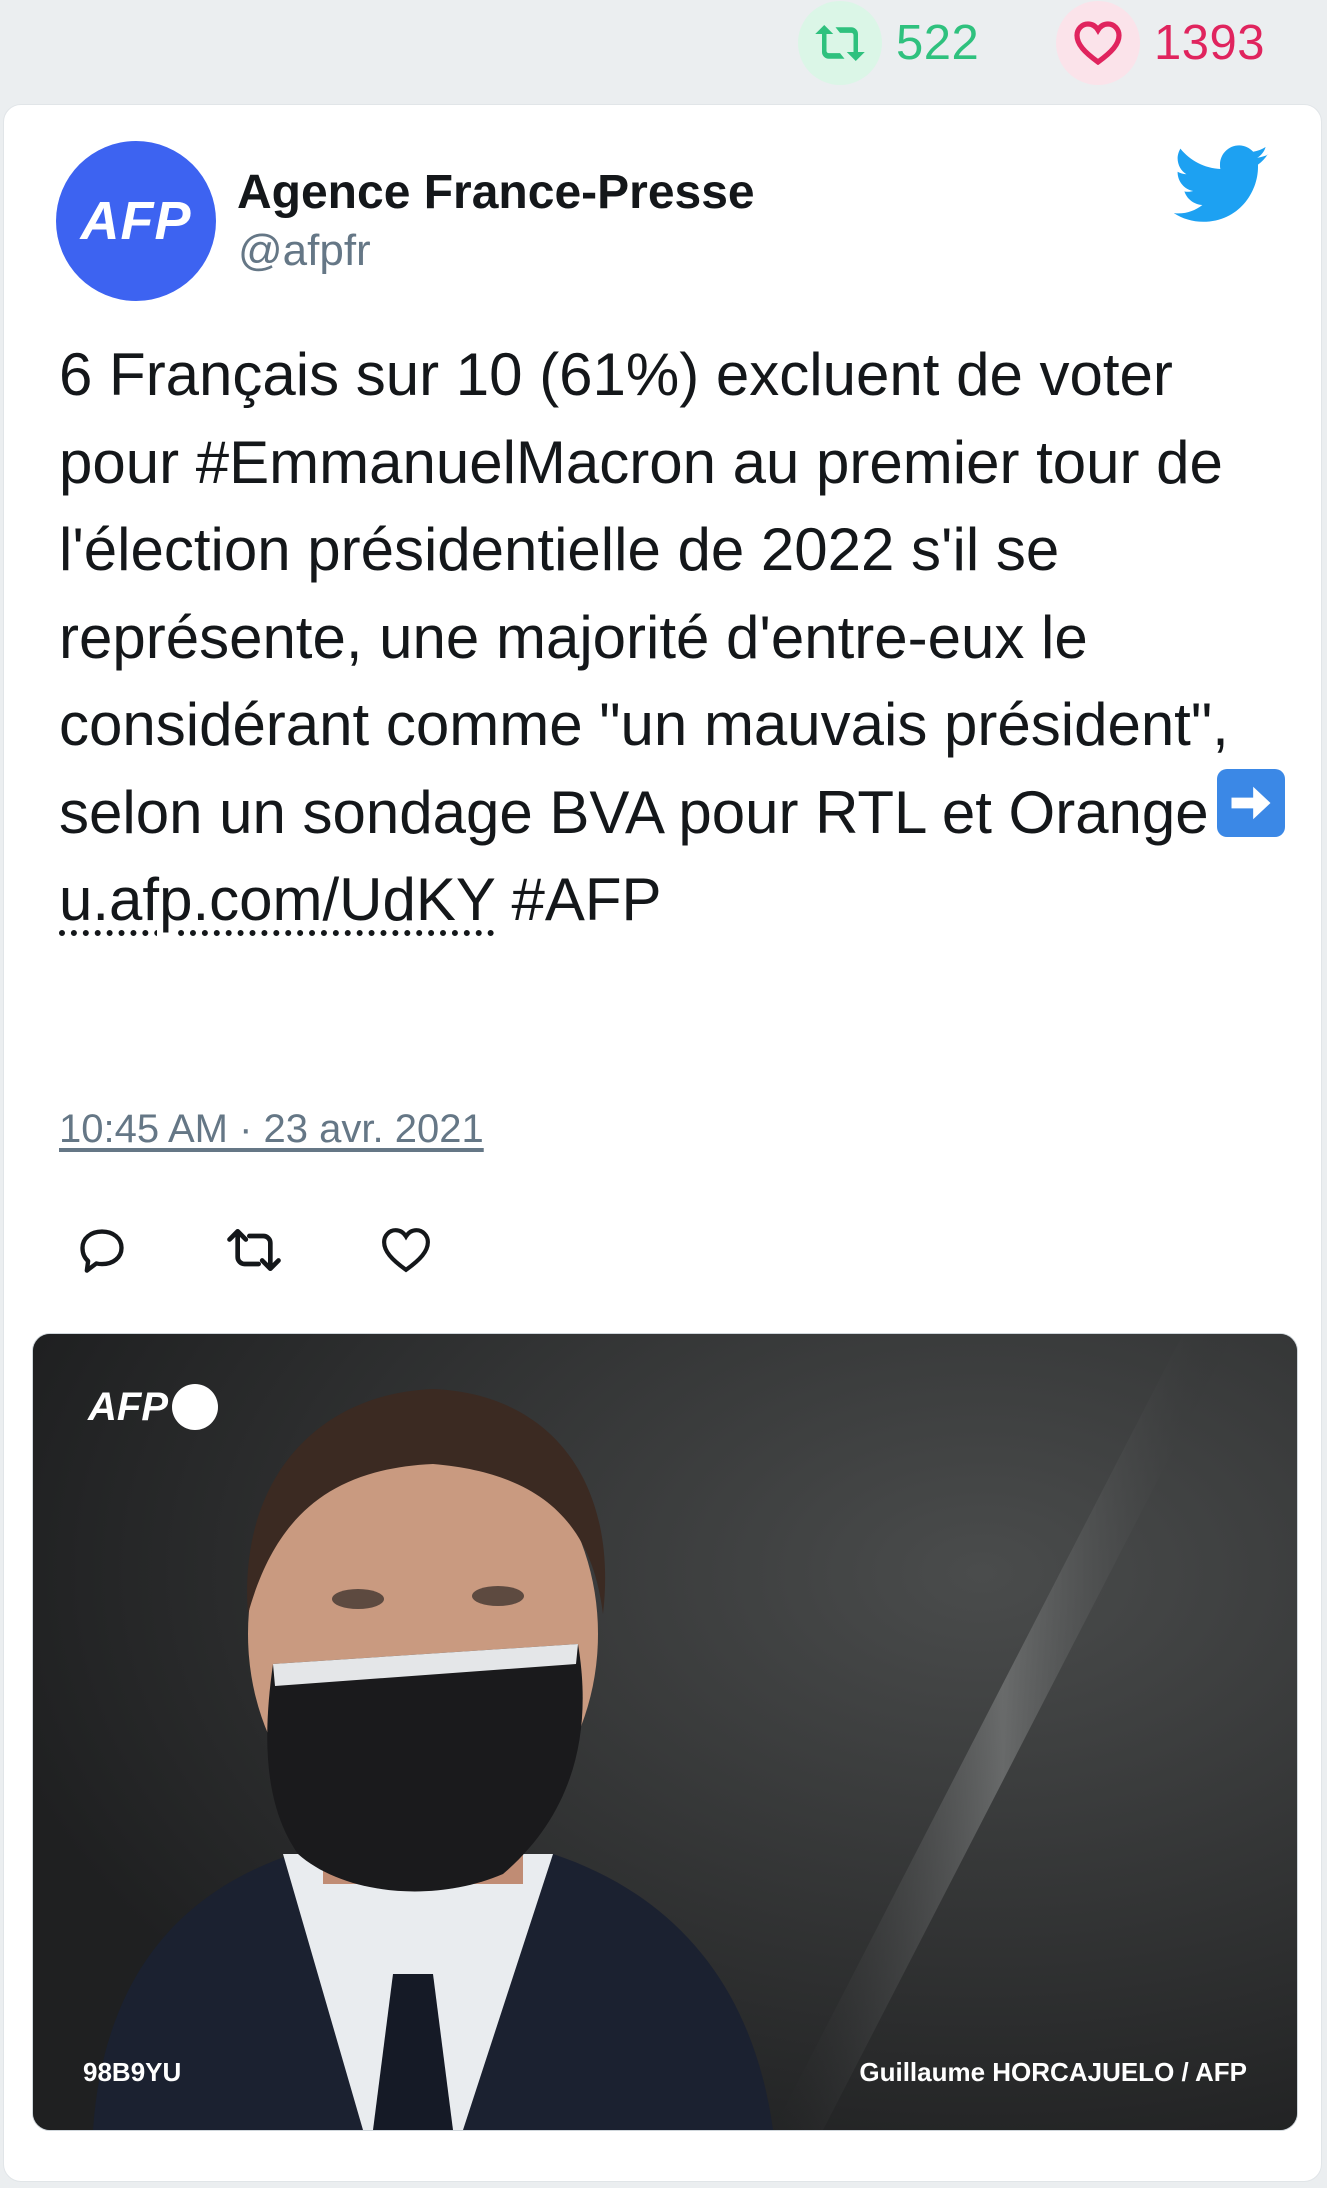 Image resolution: width=1327 pixels, height=2188 pixels. Describe the element at coordinates (1250, 802) in the screenshot. I see `right-arrow-icon` at that location.